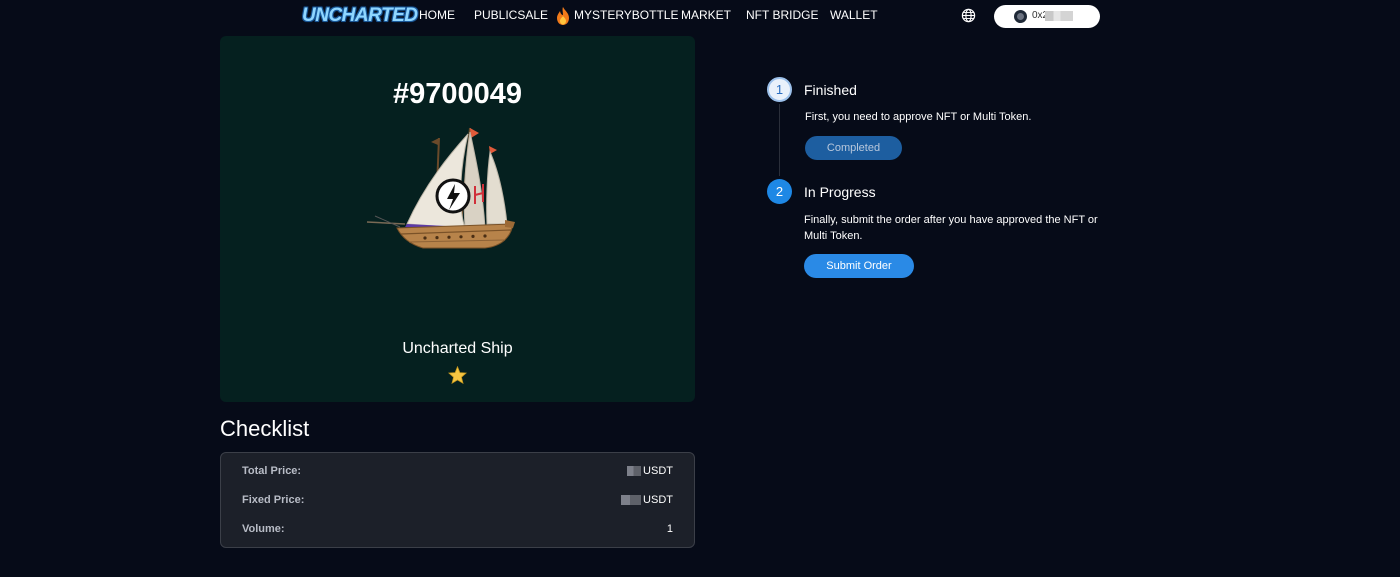  Describe the element at coordinates (658, 500) in the screenshot. I see `fixed-price-currency: USDT` at that location.